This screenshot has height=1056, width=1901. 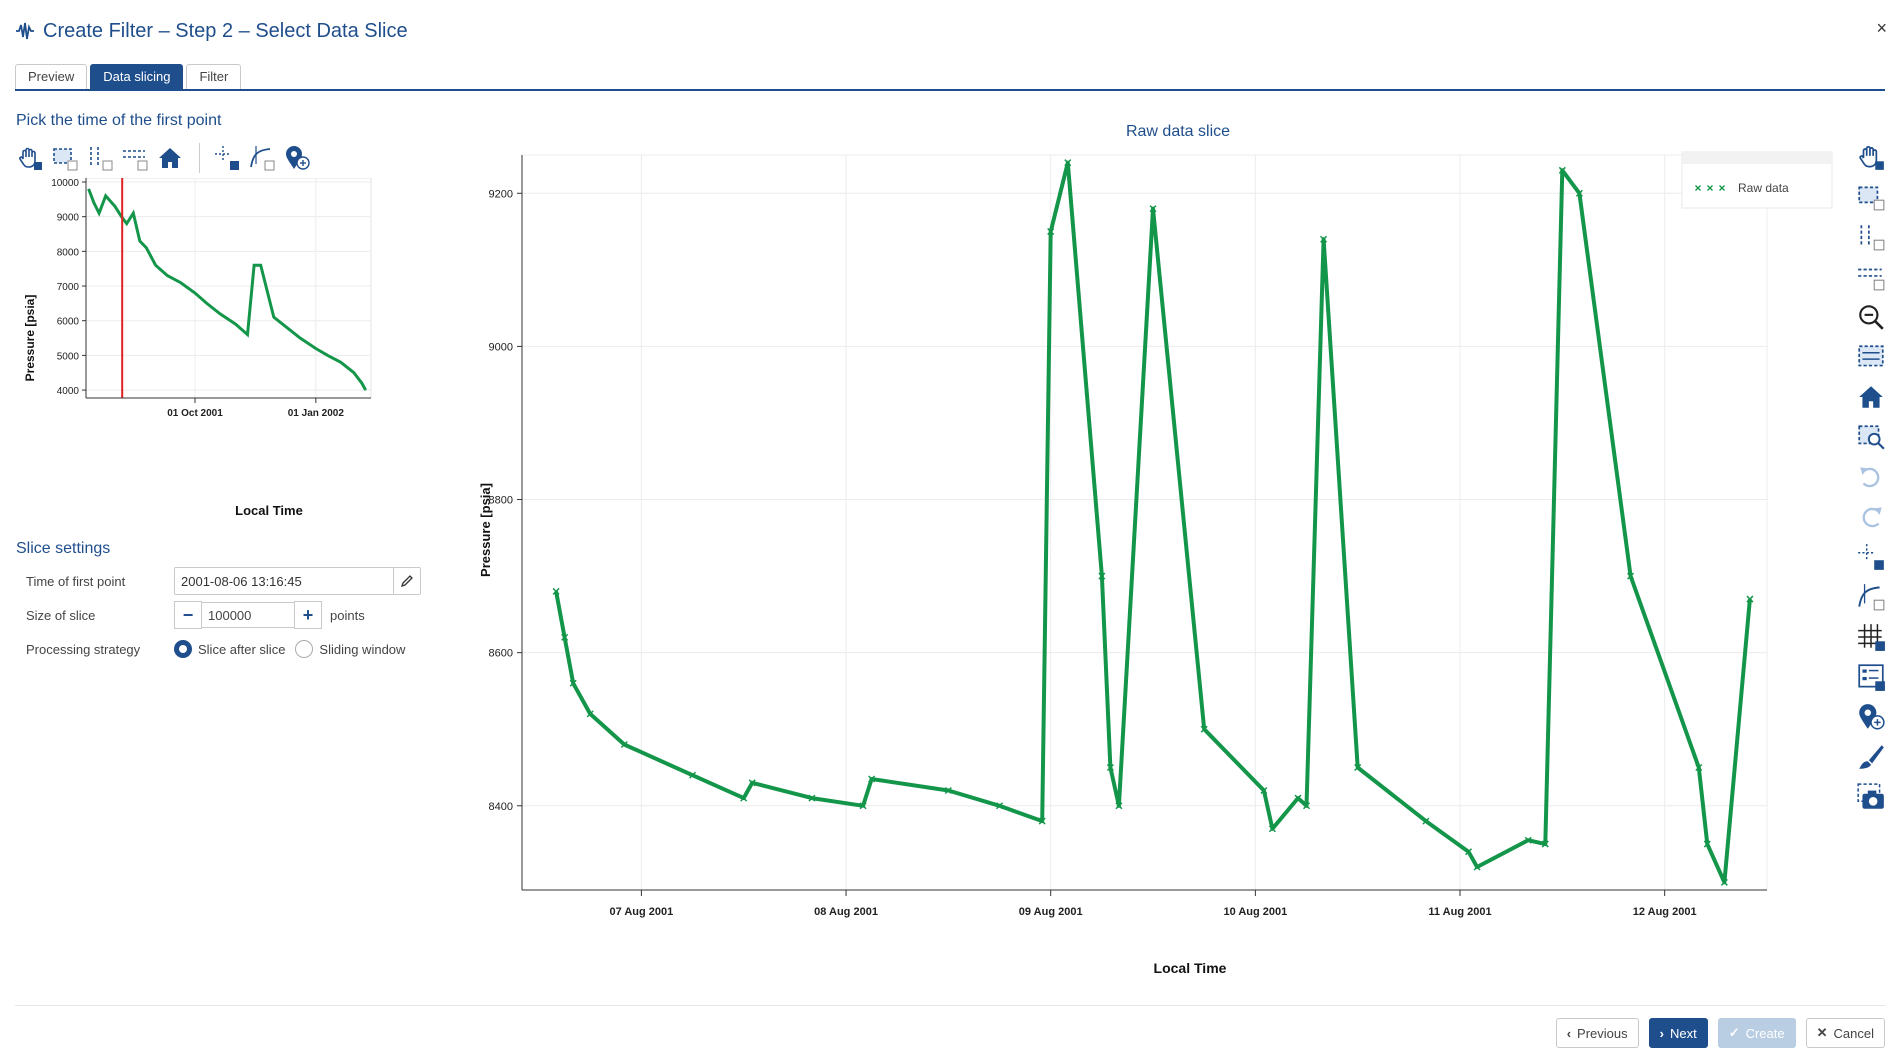 What do you see at coordinates (1178, 131) in the screenshot?
I see `raw-data-chart-title: Raw data slice` at bounding box center [1178, 131].